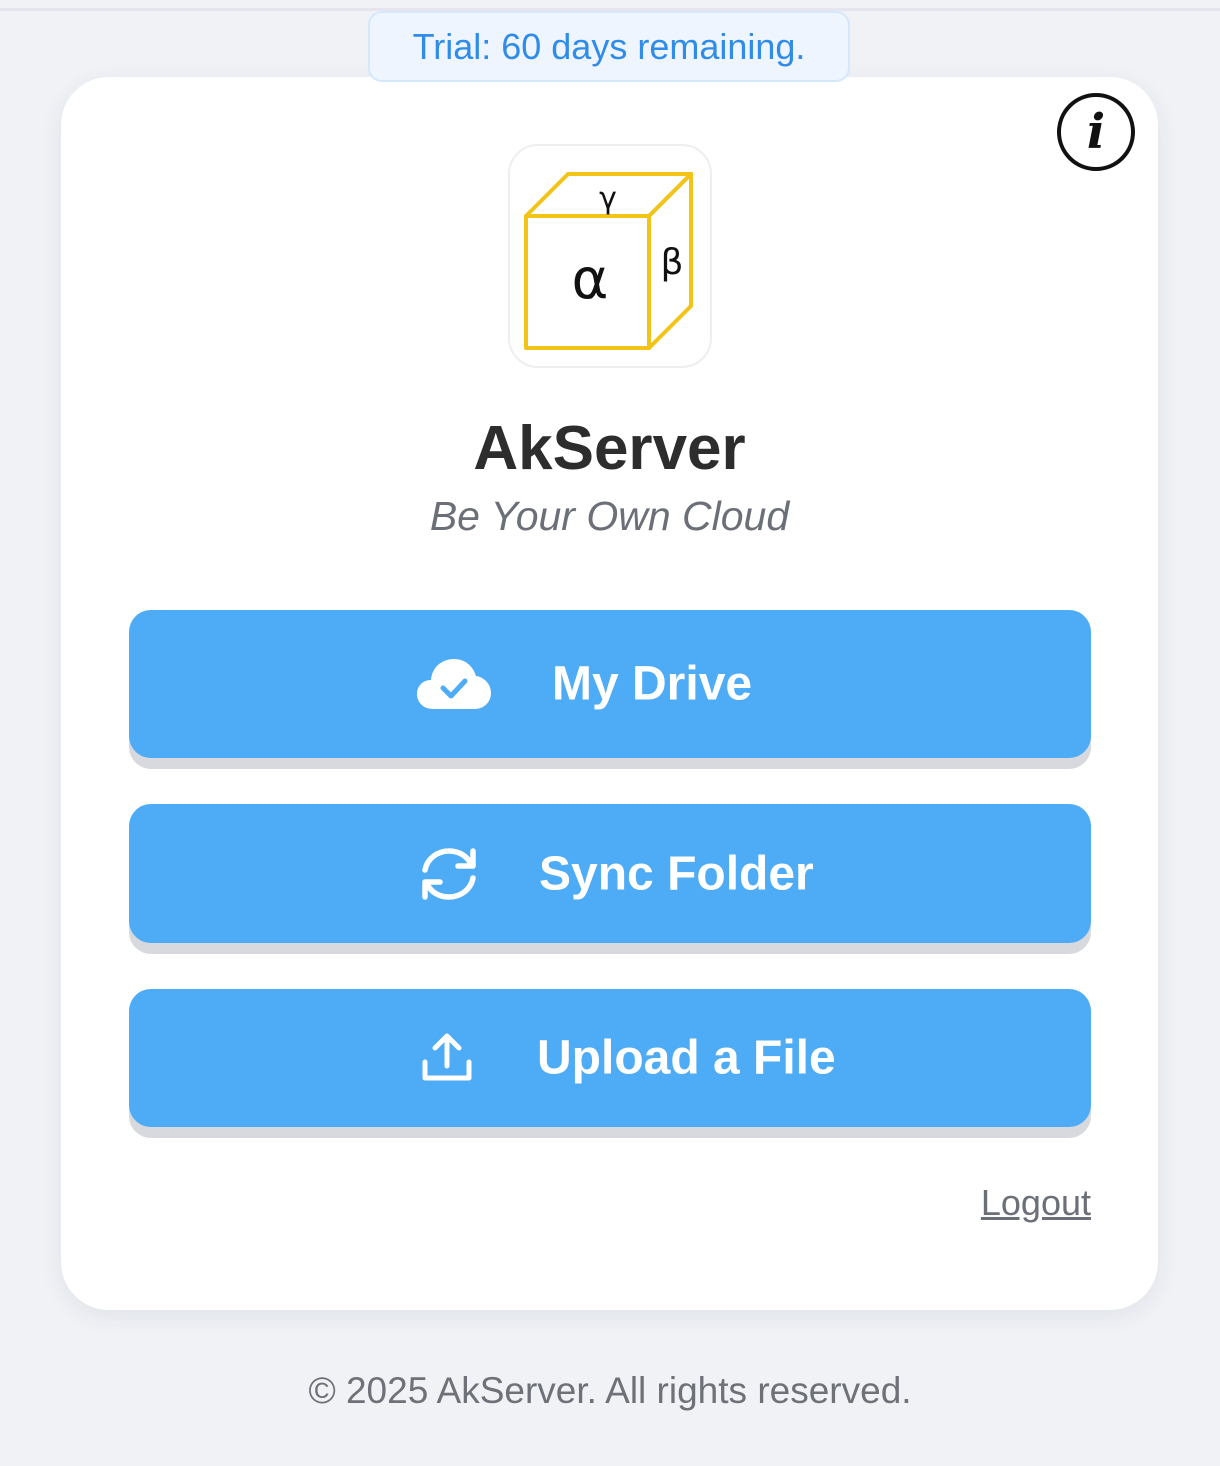  I want to click on sync-folder-label: Sync Folder, so click(676, 873).